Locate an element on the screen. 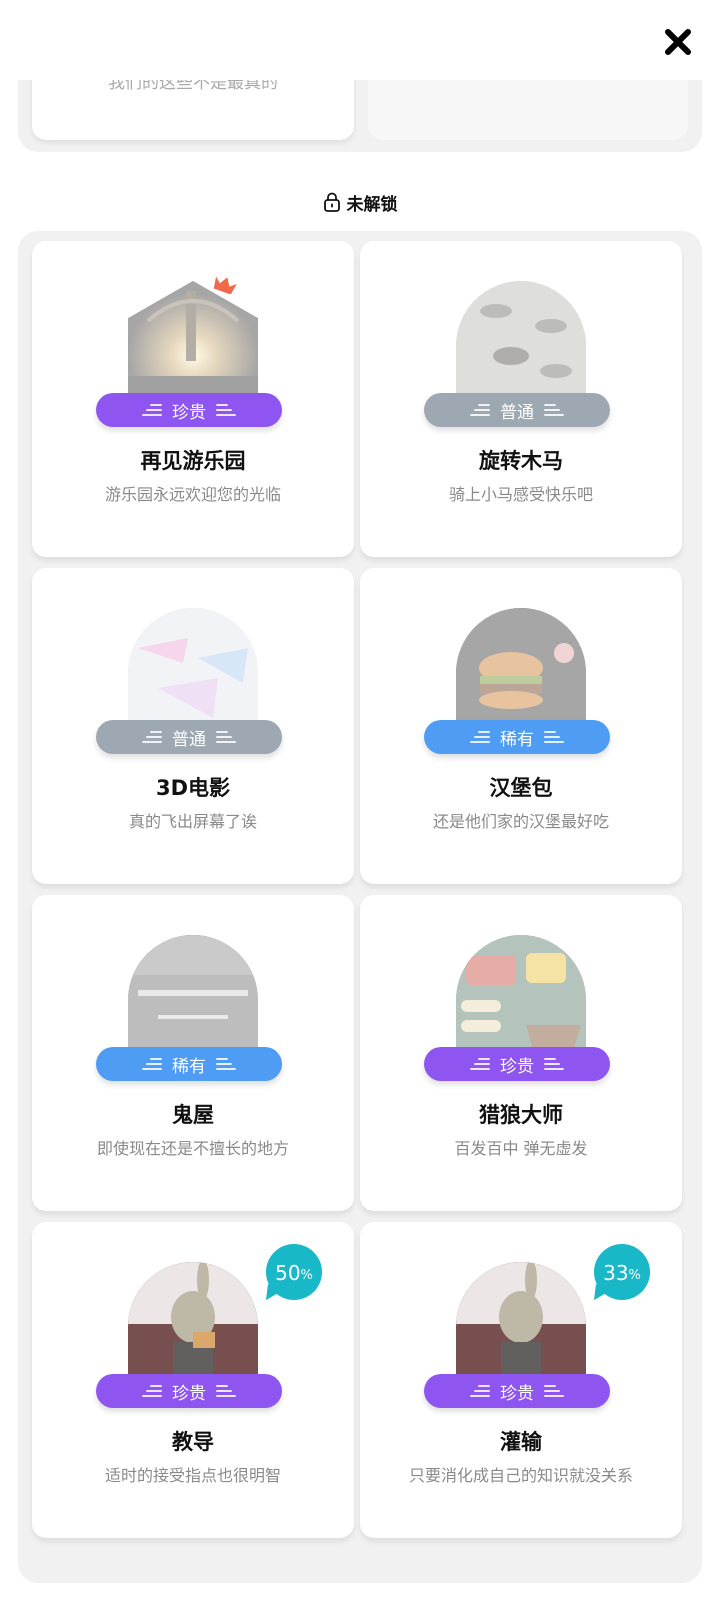  card-title: 再见游乐园 is located at coordinates (193, 461).